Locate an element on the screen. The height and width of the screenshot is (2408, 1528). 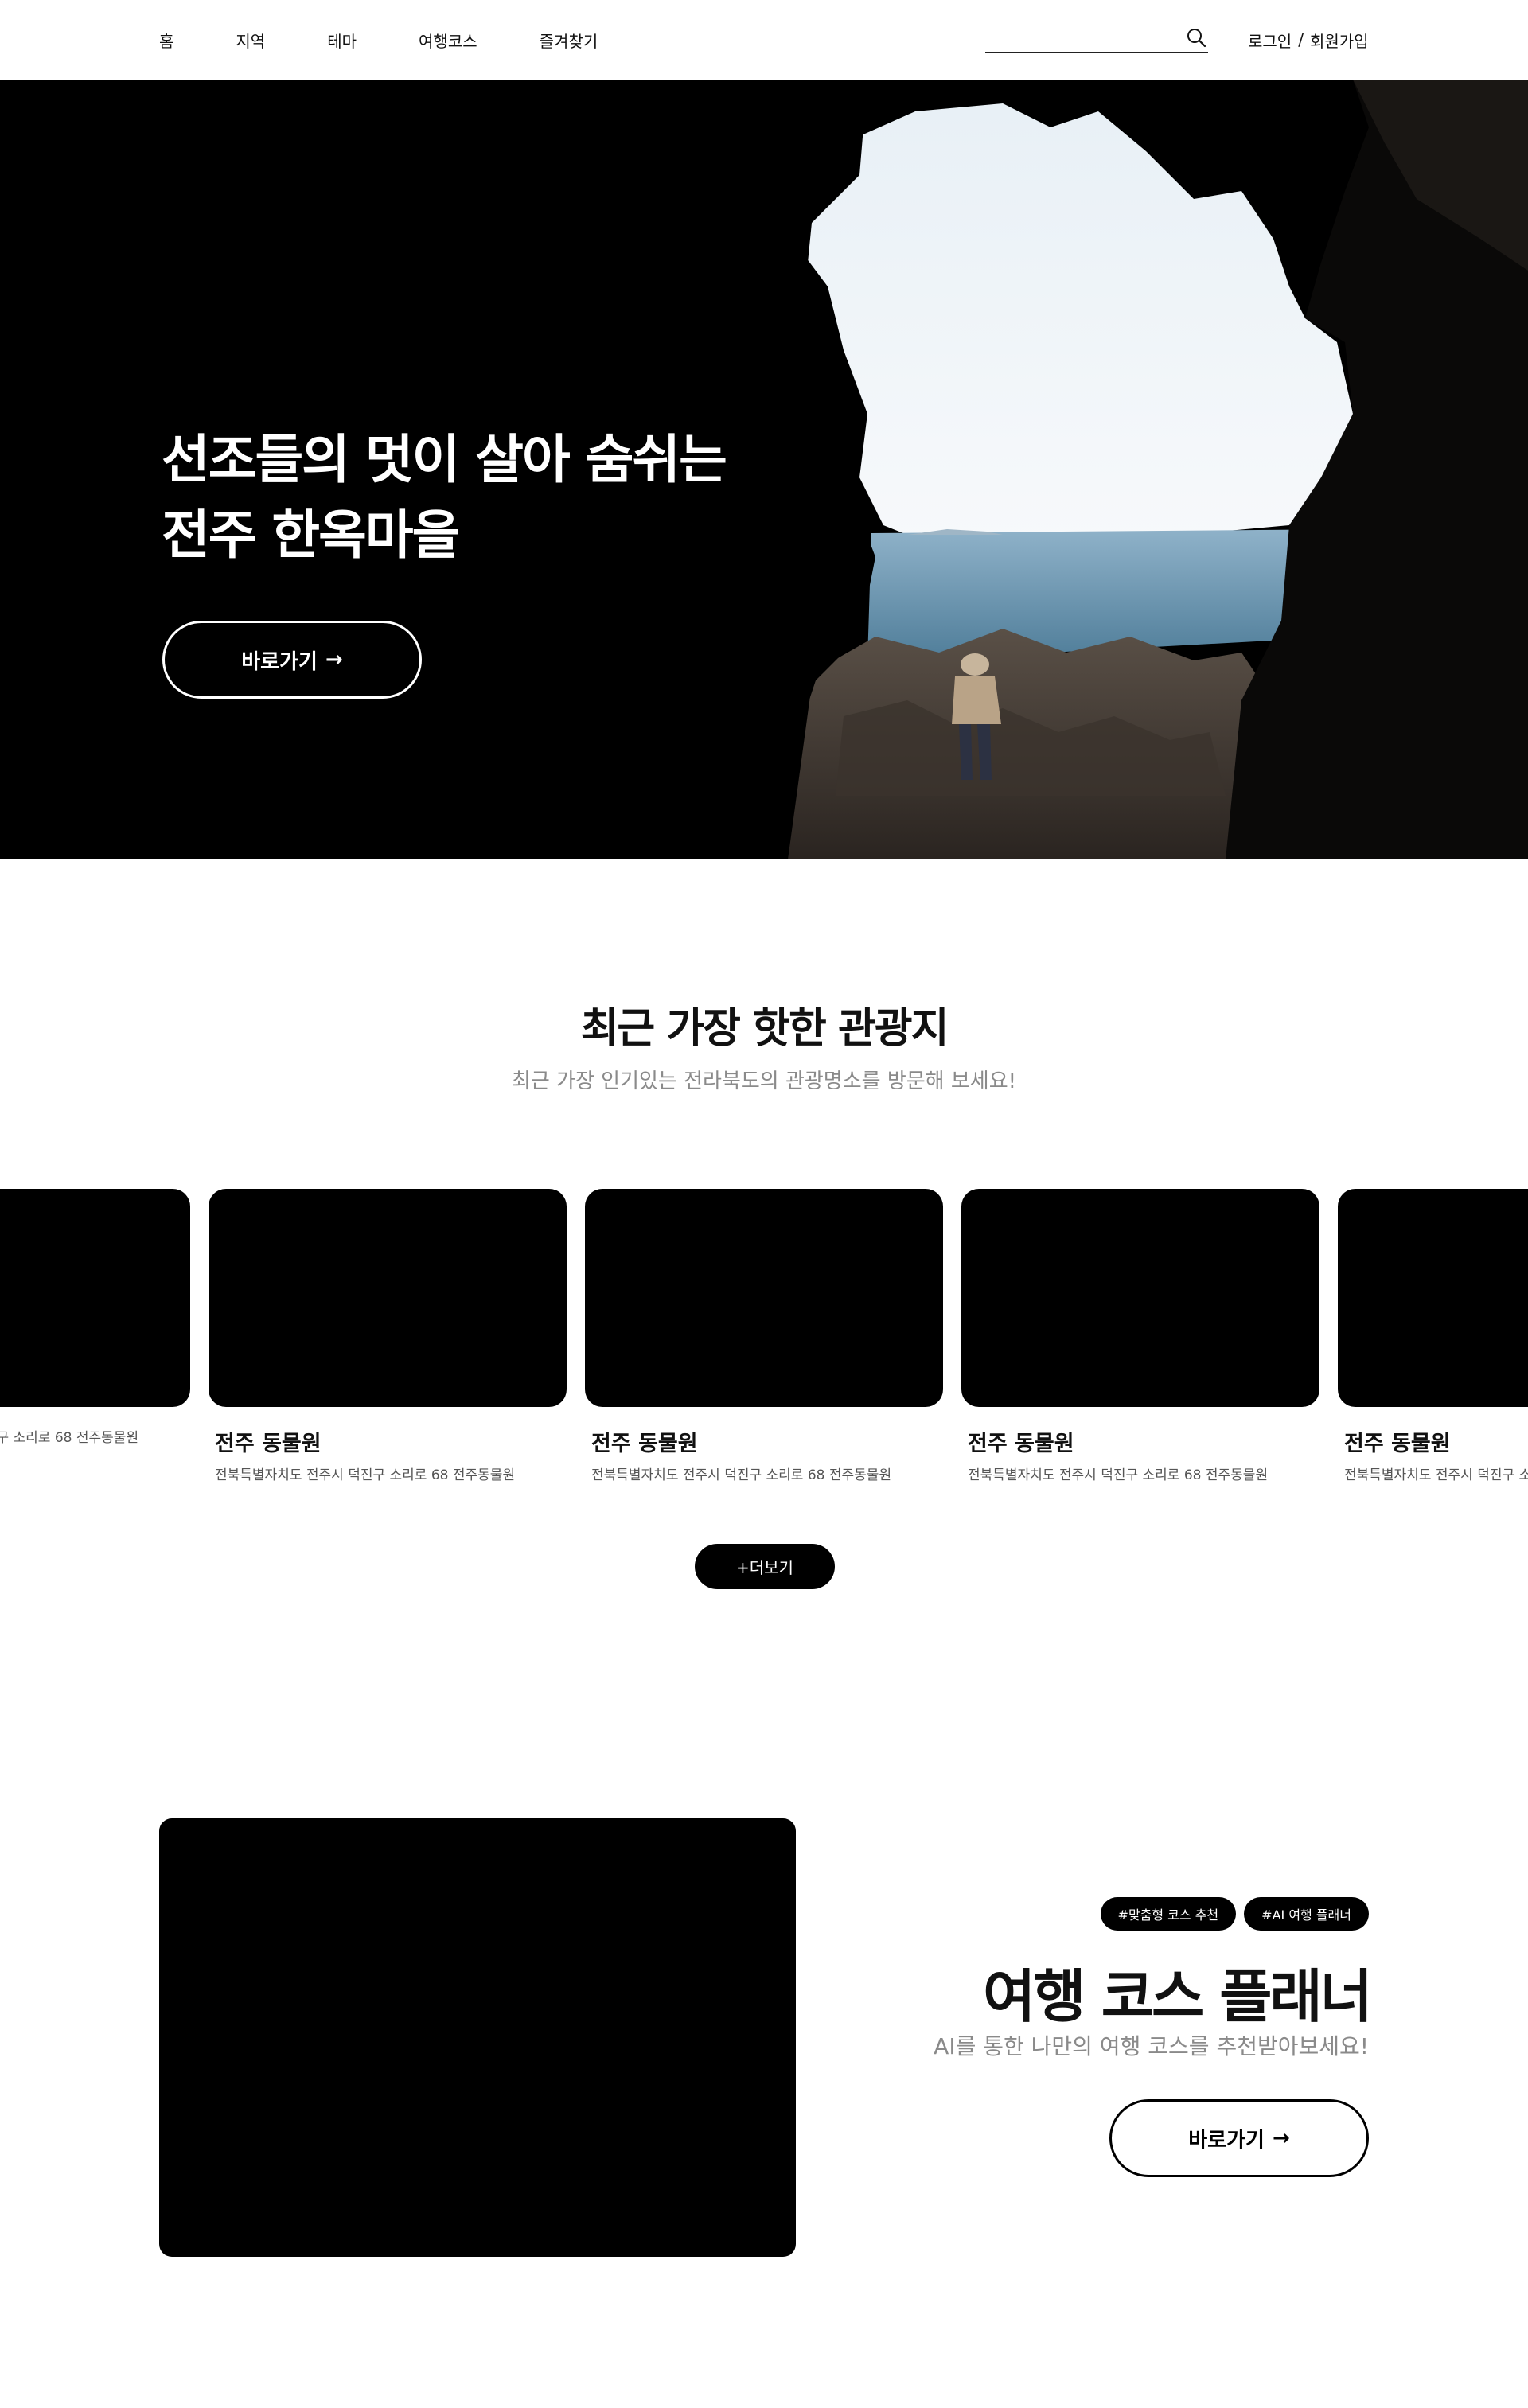
nav-item-travel-course: 여행코스 is located at coordinates (448, 41).